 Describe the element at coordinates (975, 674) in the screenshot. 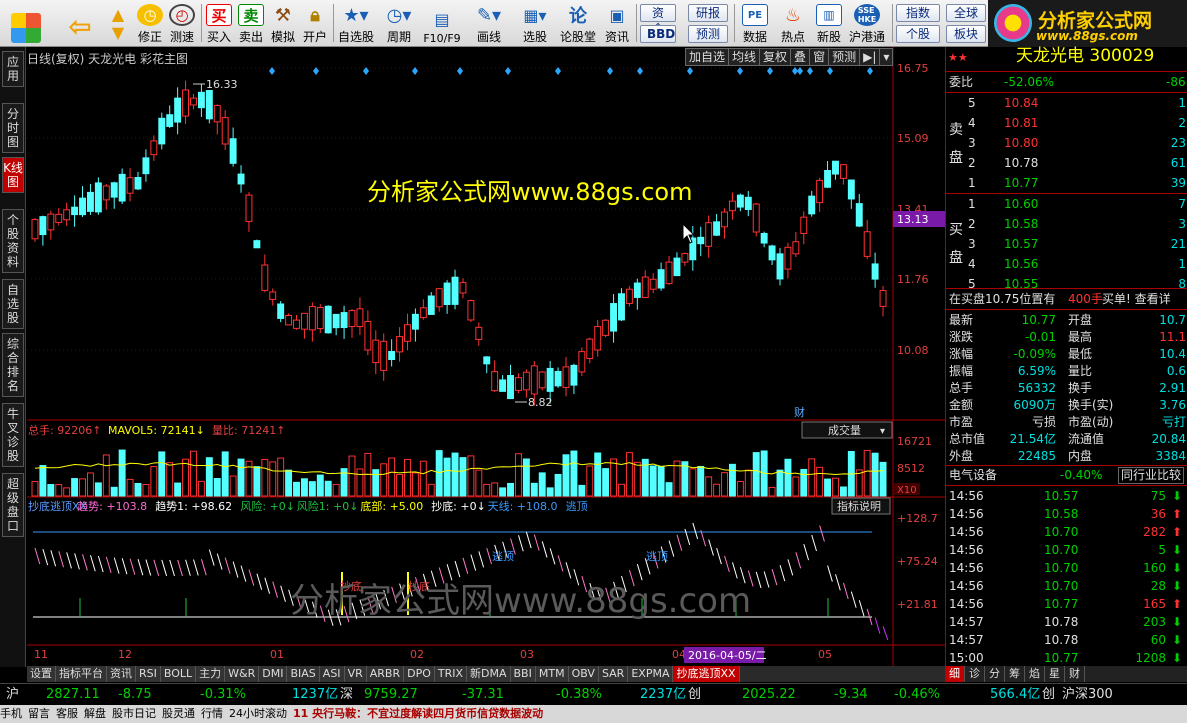

I see `right-panel-tab: 诊` at that location.